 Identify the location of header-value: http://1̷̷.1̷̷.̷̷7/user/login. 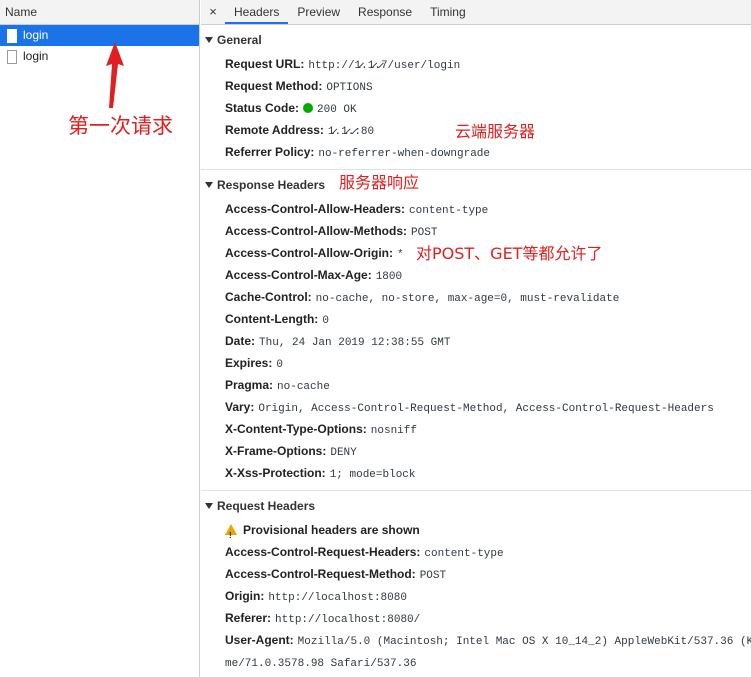
(384, 66).